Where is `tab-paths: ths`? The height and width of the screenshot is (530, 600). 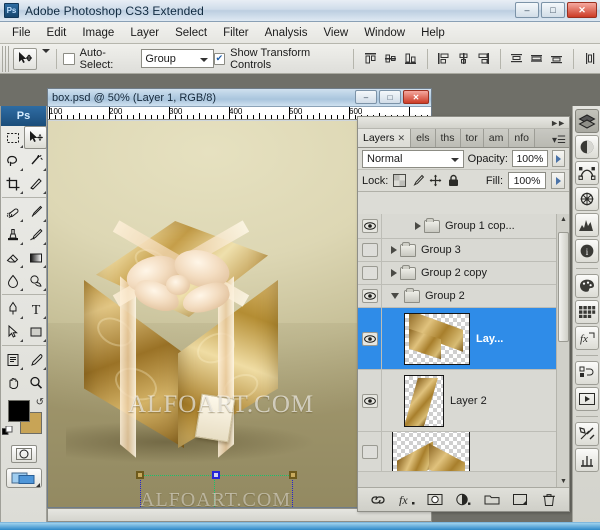 tab-paths: ths is located at coordinates (448, 138).